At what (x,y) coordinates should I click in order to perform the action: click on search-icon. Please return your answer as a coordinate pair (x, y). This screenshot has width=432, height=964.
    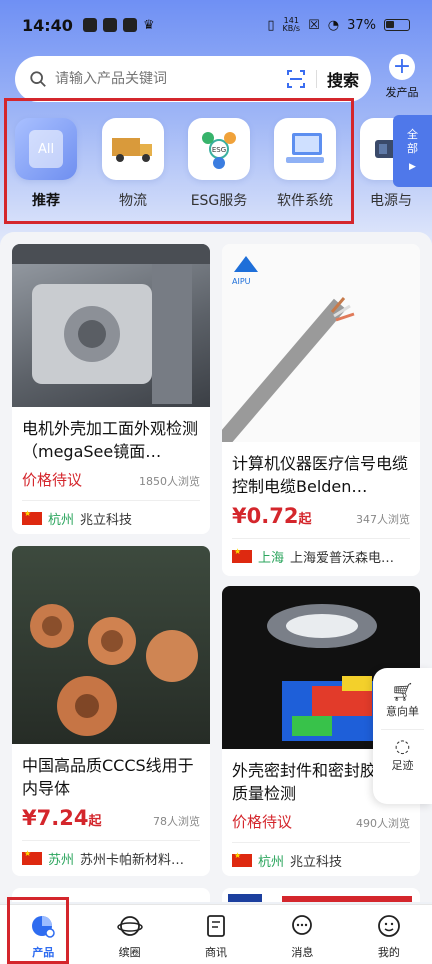
    Looking at the image, I should click on (38, 79).